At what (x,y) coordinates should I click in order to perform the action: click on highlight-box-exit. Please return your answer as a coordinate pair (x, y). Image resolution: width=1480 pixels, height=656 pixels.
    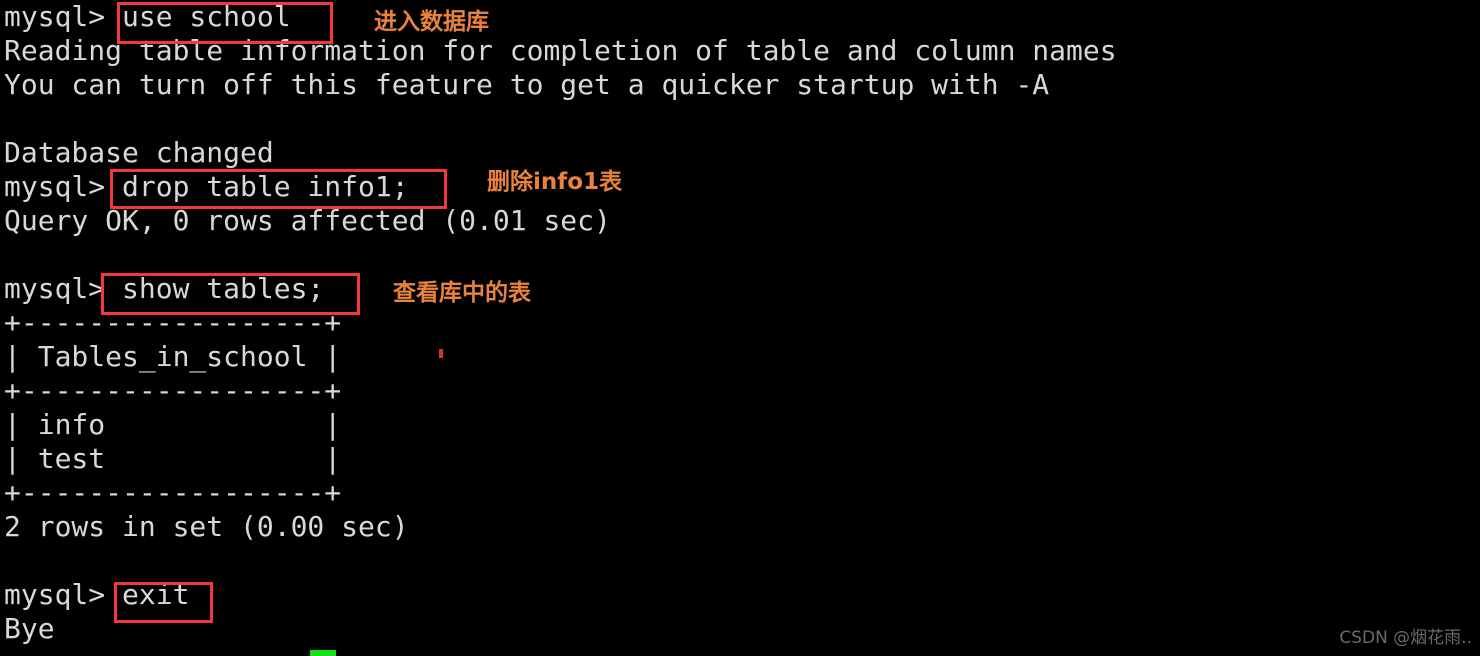
    Looking at the image, I should click on (163, 602).